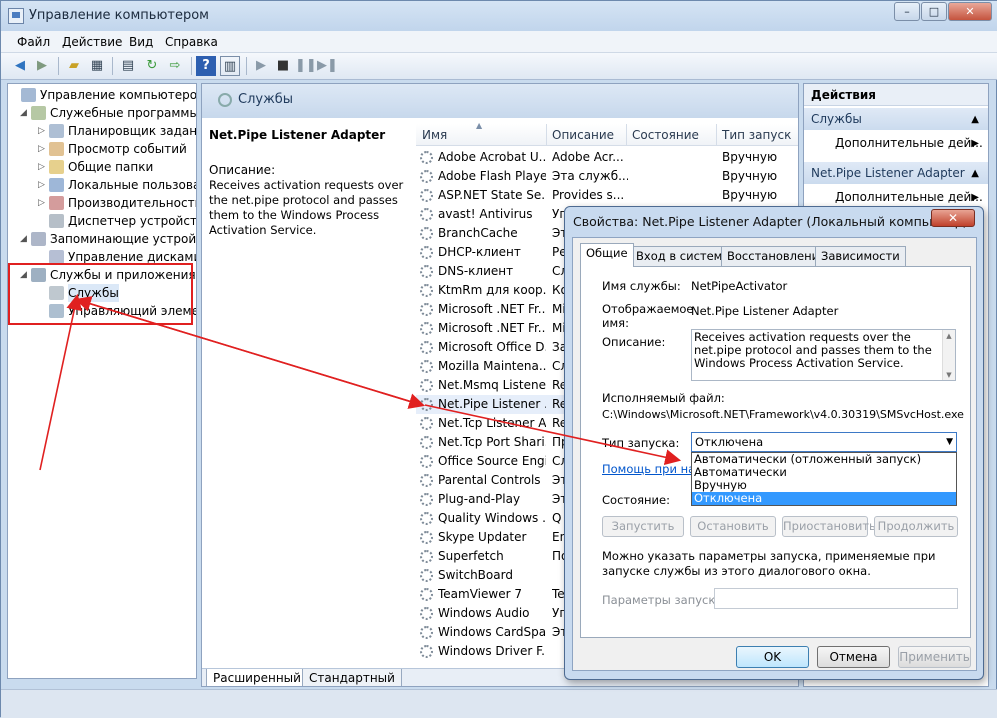  Describe the element at coordinates (132, 131) in the screenshot. I see `tree-item-label: Планировщик заданий` at that location.